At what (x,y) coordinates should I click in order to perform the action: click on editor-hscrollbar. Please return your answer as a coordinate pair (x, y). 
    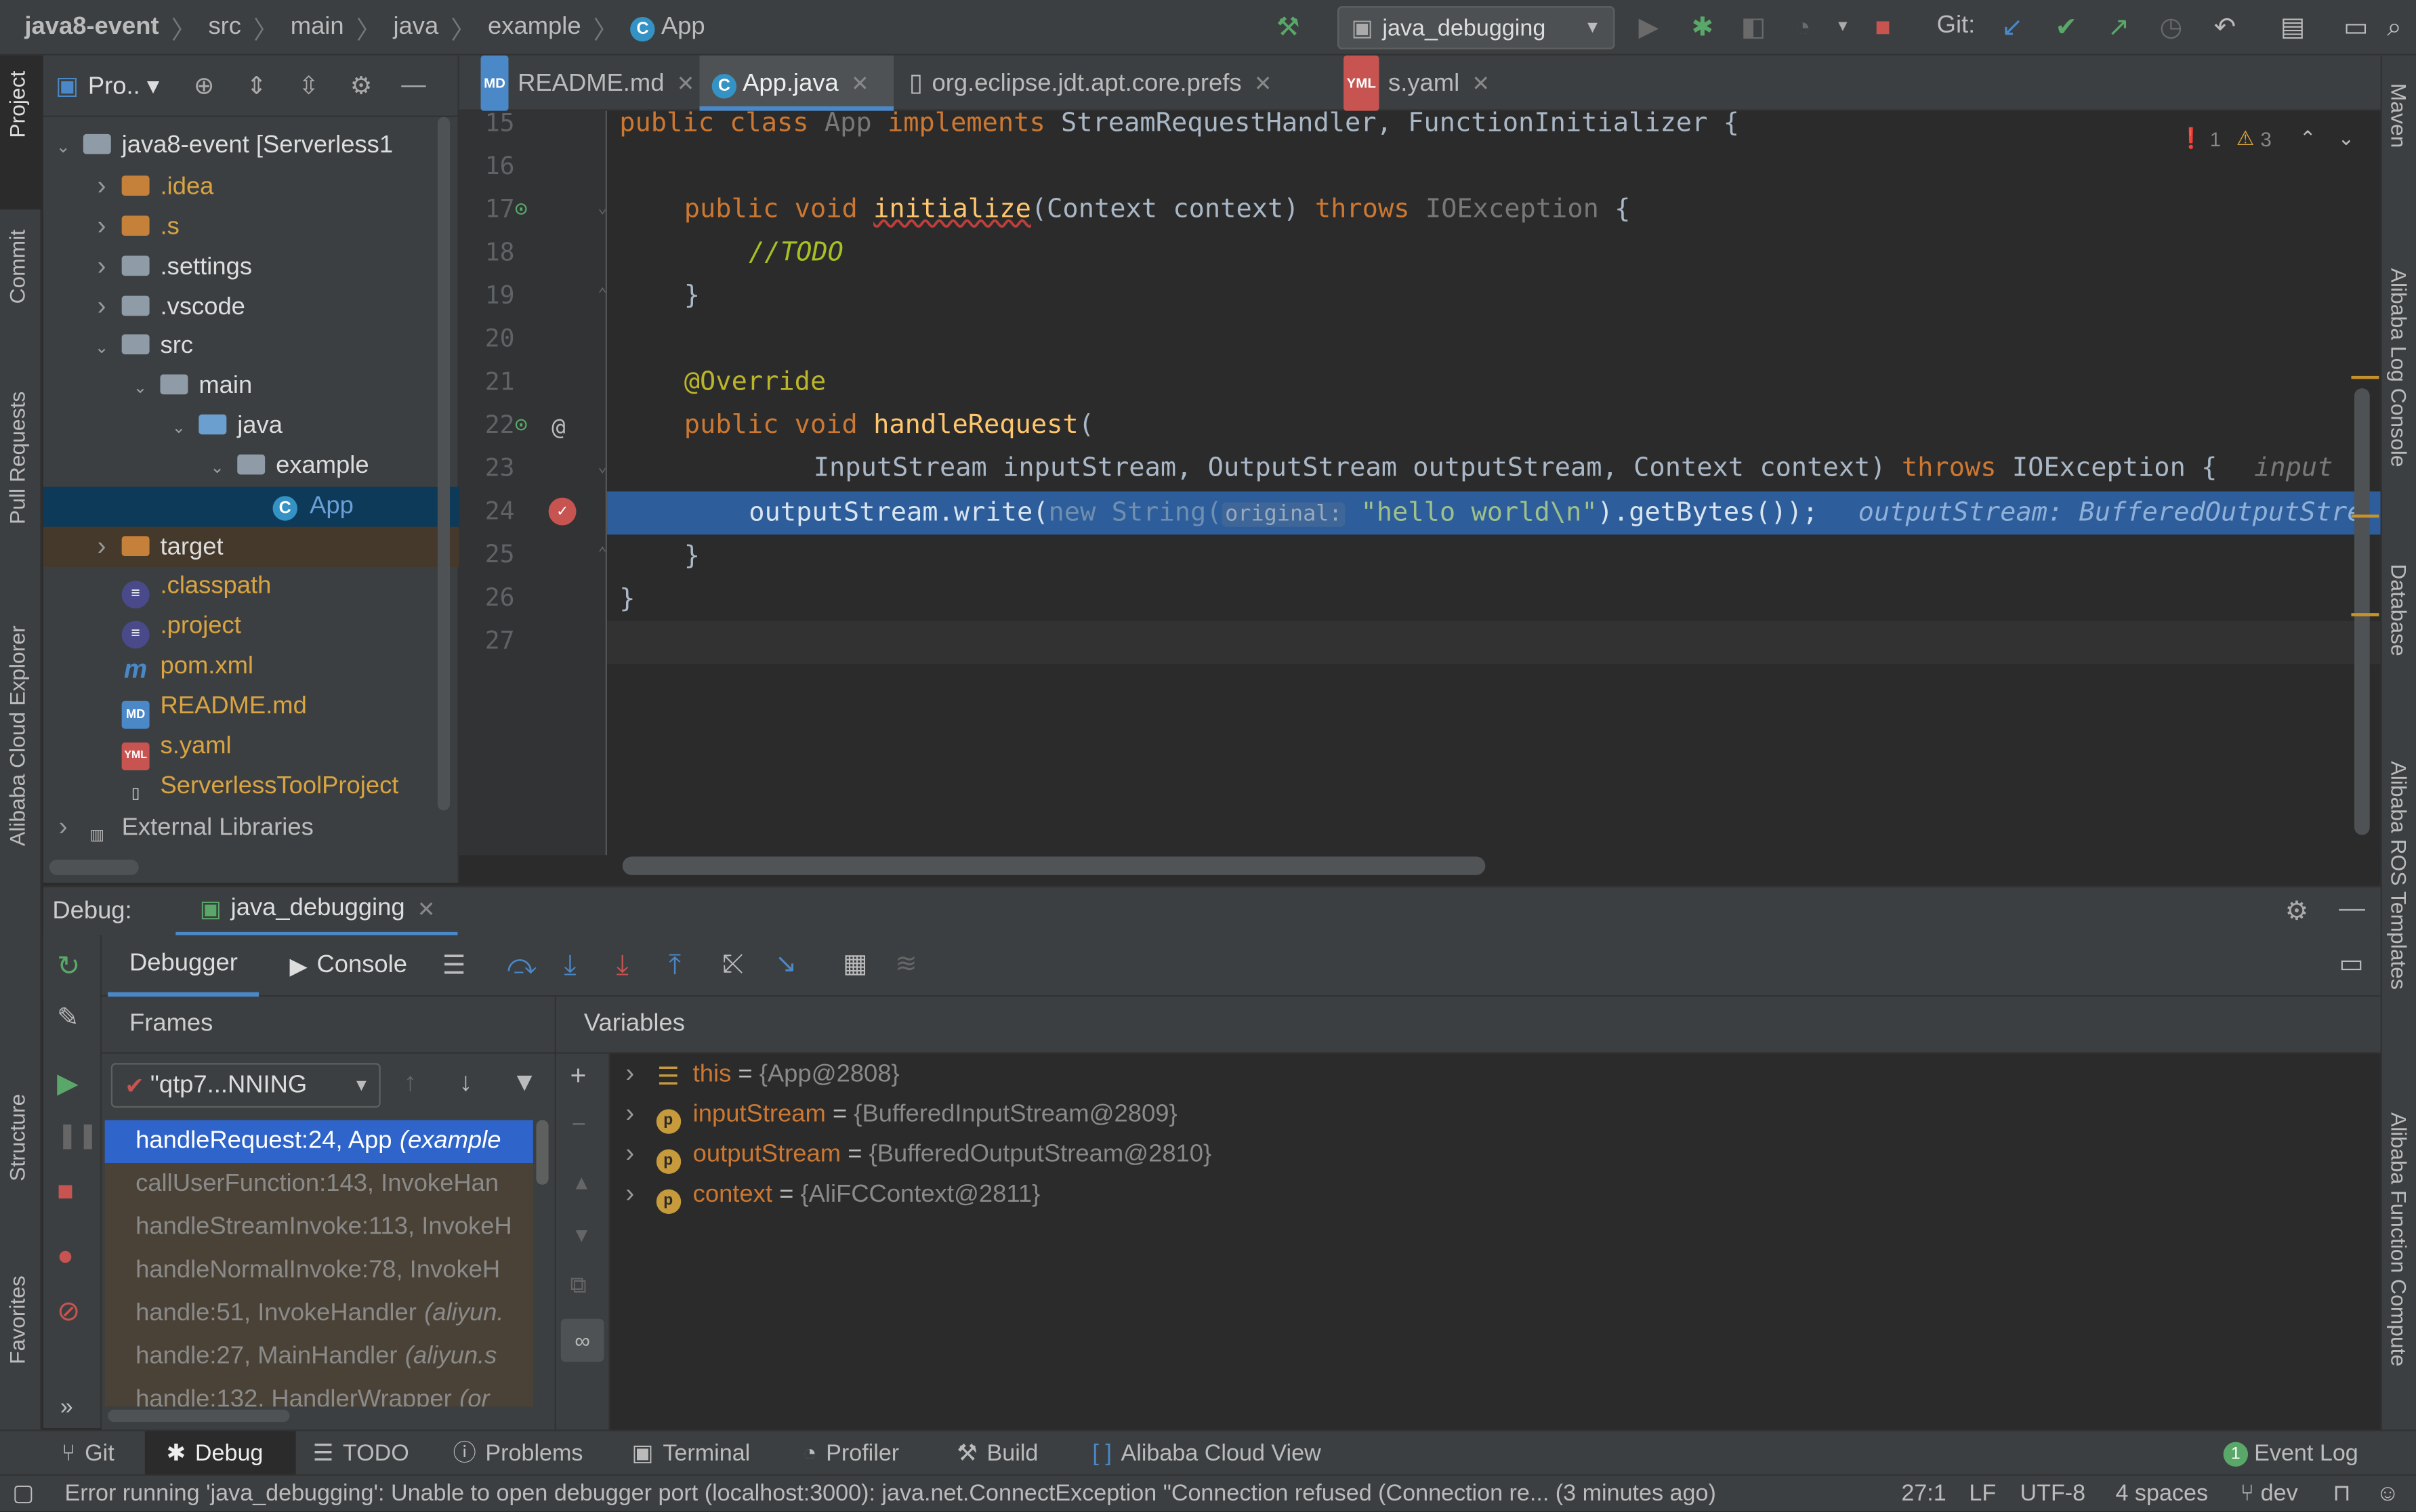
    Looking at the image, I should click on (1054, 865).